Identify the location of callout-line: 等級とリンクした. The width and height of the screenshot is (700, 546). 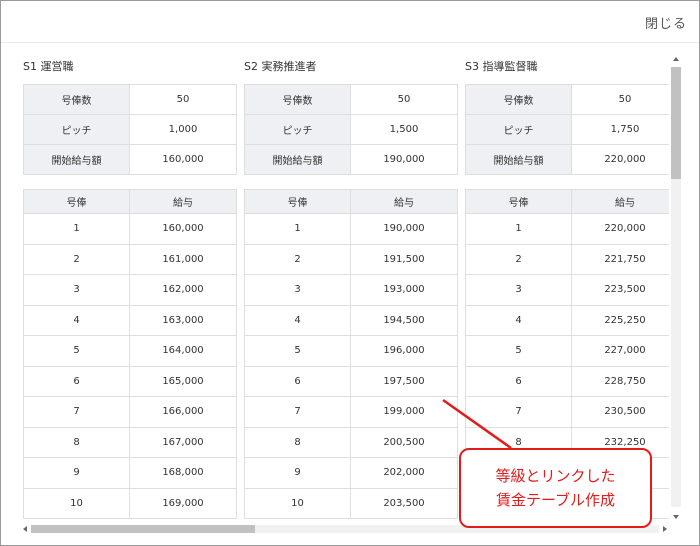
(555, 476).